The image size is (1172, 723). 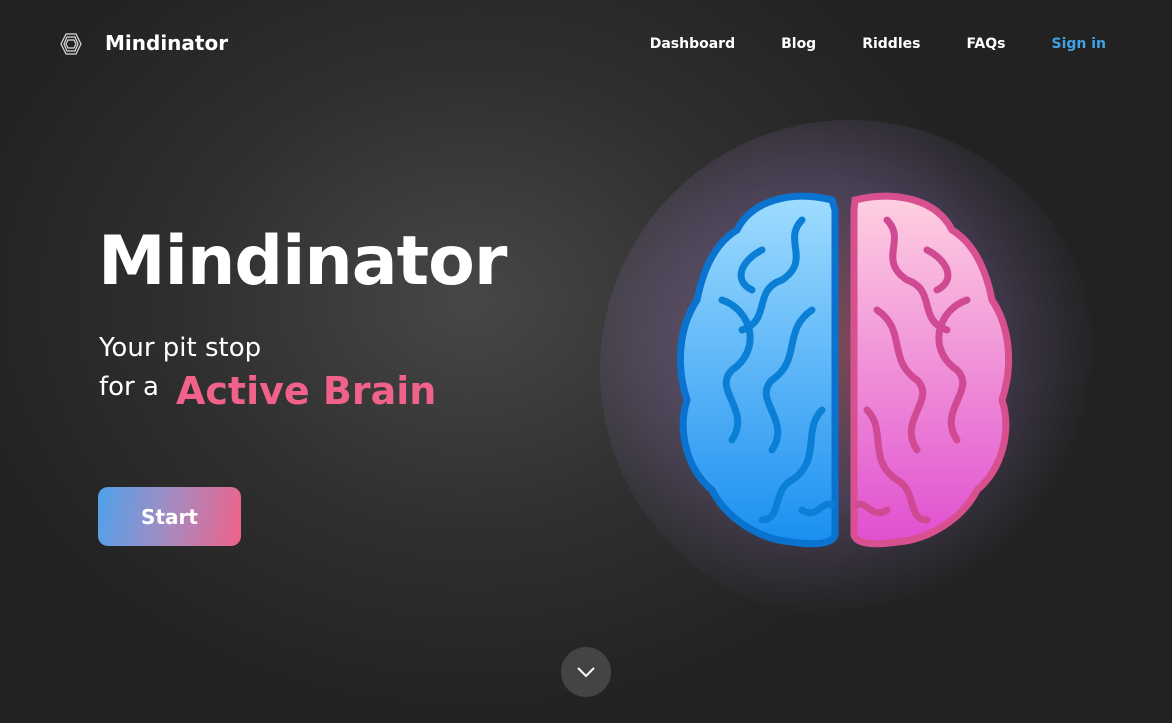 I want to click on brand-name: Mindinator, so click(x=166, y=43).